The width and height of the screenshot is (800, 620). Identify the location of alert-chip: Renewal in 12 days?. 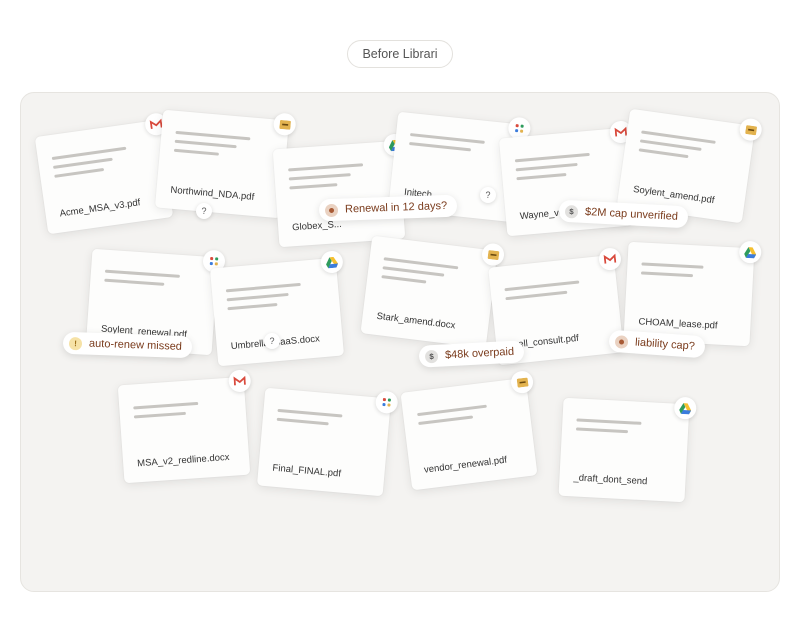
(388, 208).